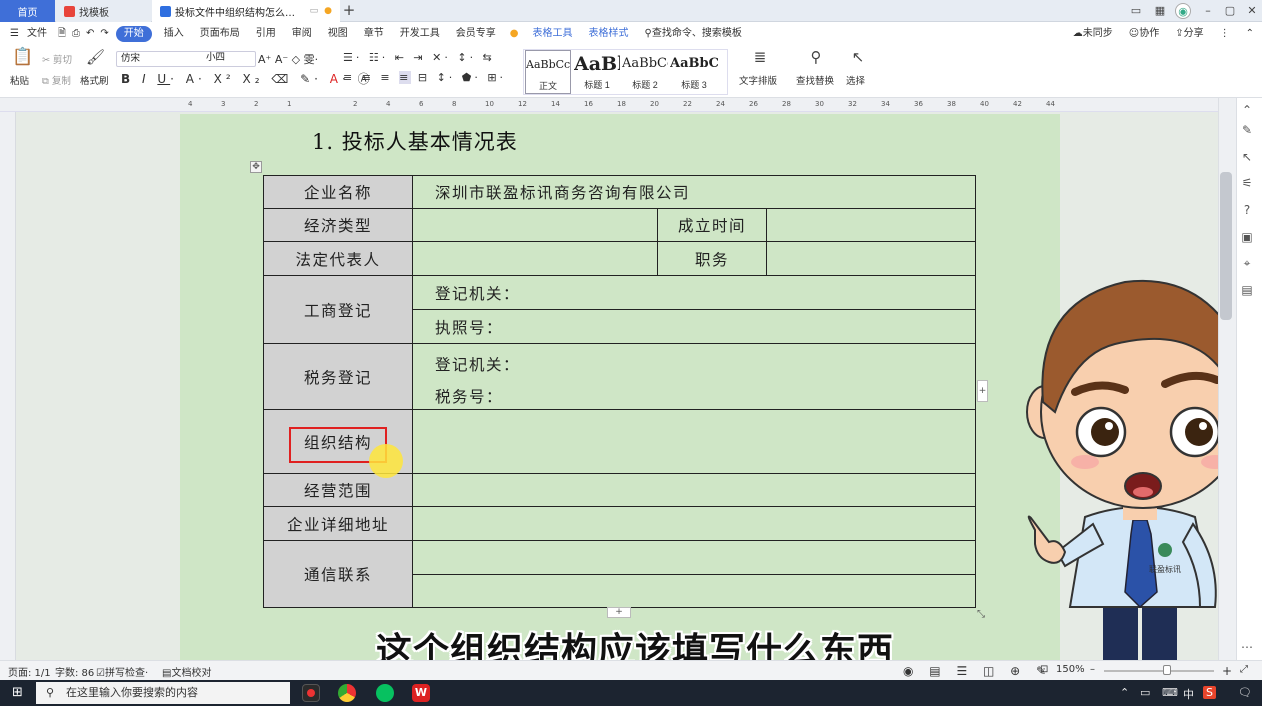 The width and height of the screenshot is (1262, 706). I want to click on spell-check-button: ☑拼写检查·, so click(122, 671).